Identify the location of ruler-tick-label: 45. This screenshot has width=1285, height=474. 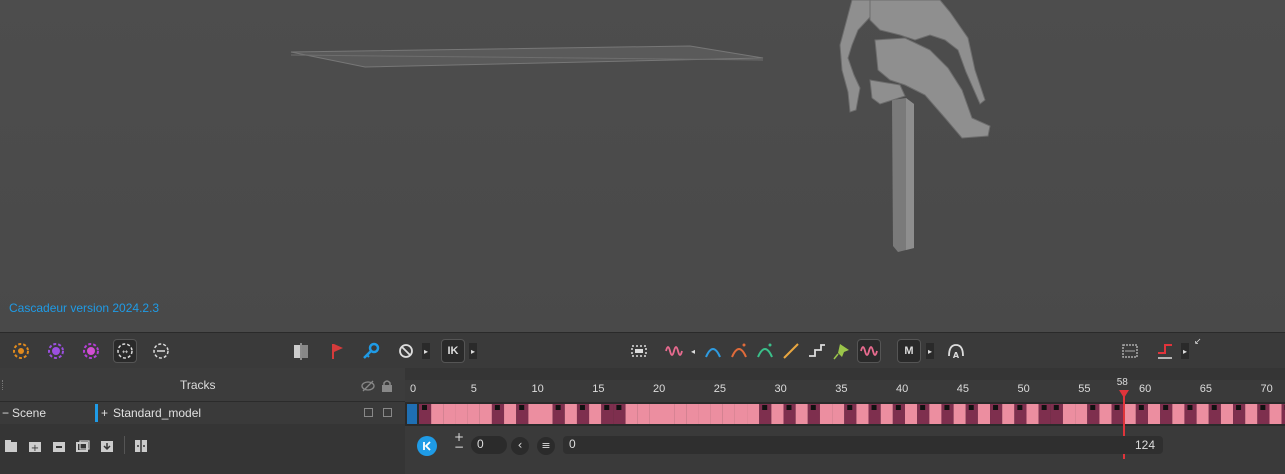
(962, 389).